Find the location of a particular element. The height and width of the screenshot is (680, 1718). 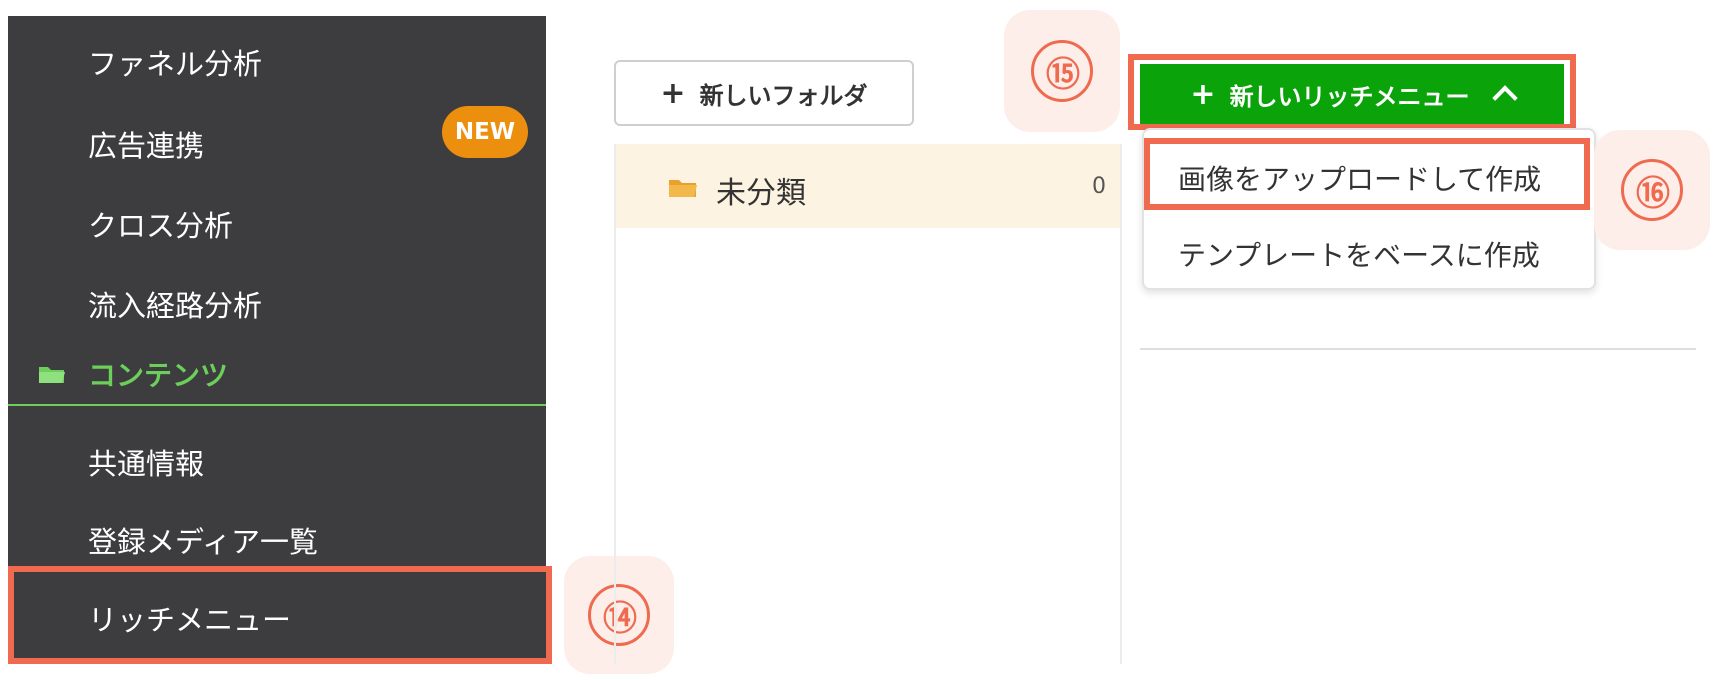

highlight-rich-menu is located at coordinates (280, 615).